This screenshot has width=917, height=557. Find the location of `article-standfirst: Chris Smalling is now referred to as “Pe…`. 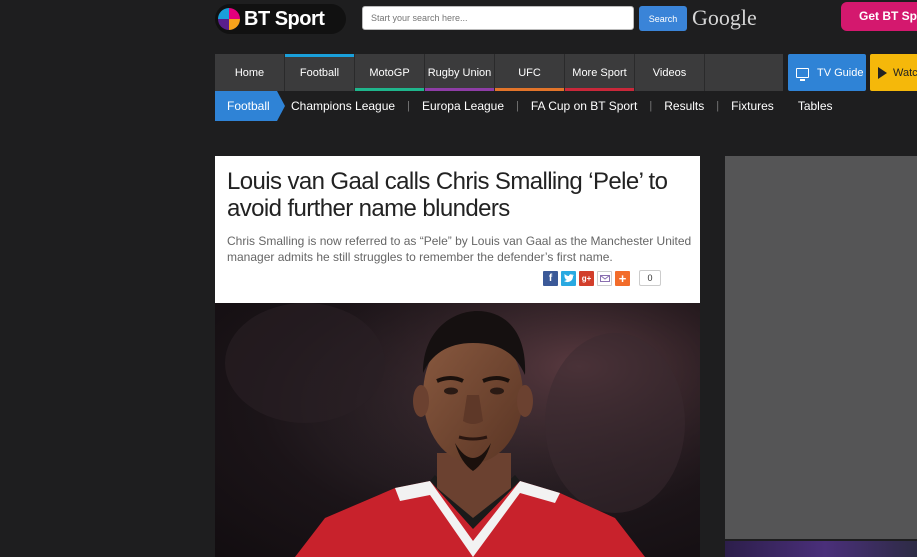

article-standfirst: Chris Smalling is now referred to as “Pe… is located at coordinates (459, 249).